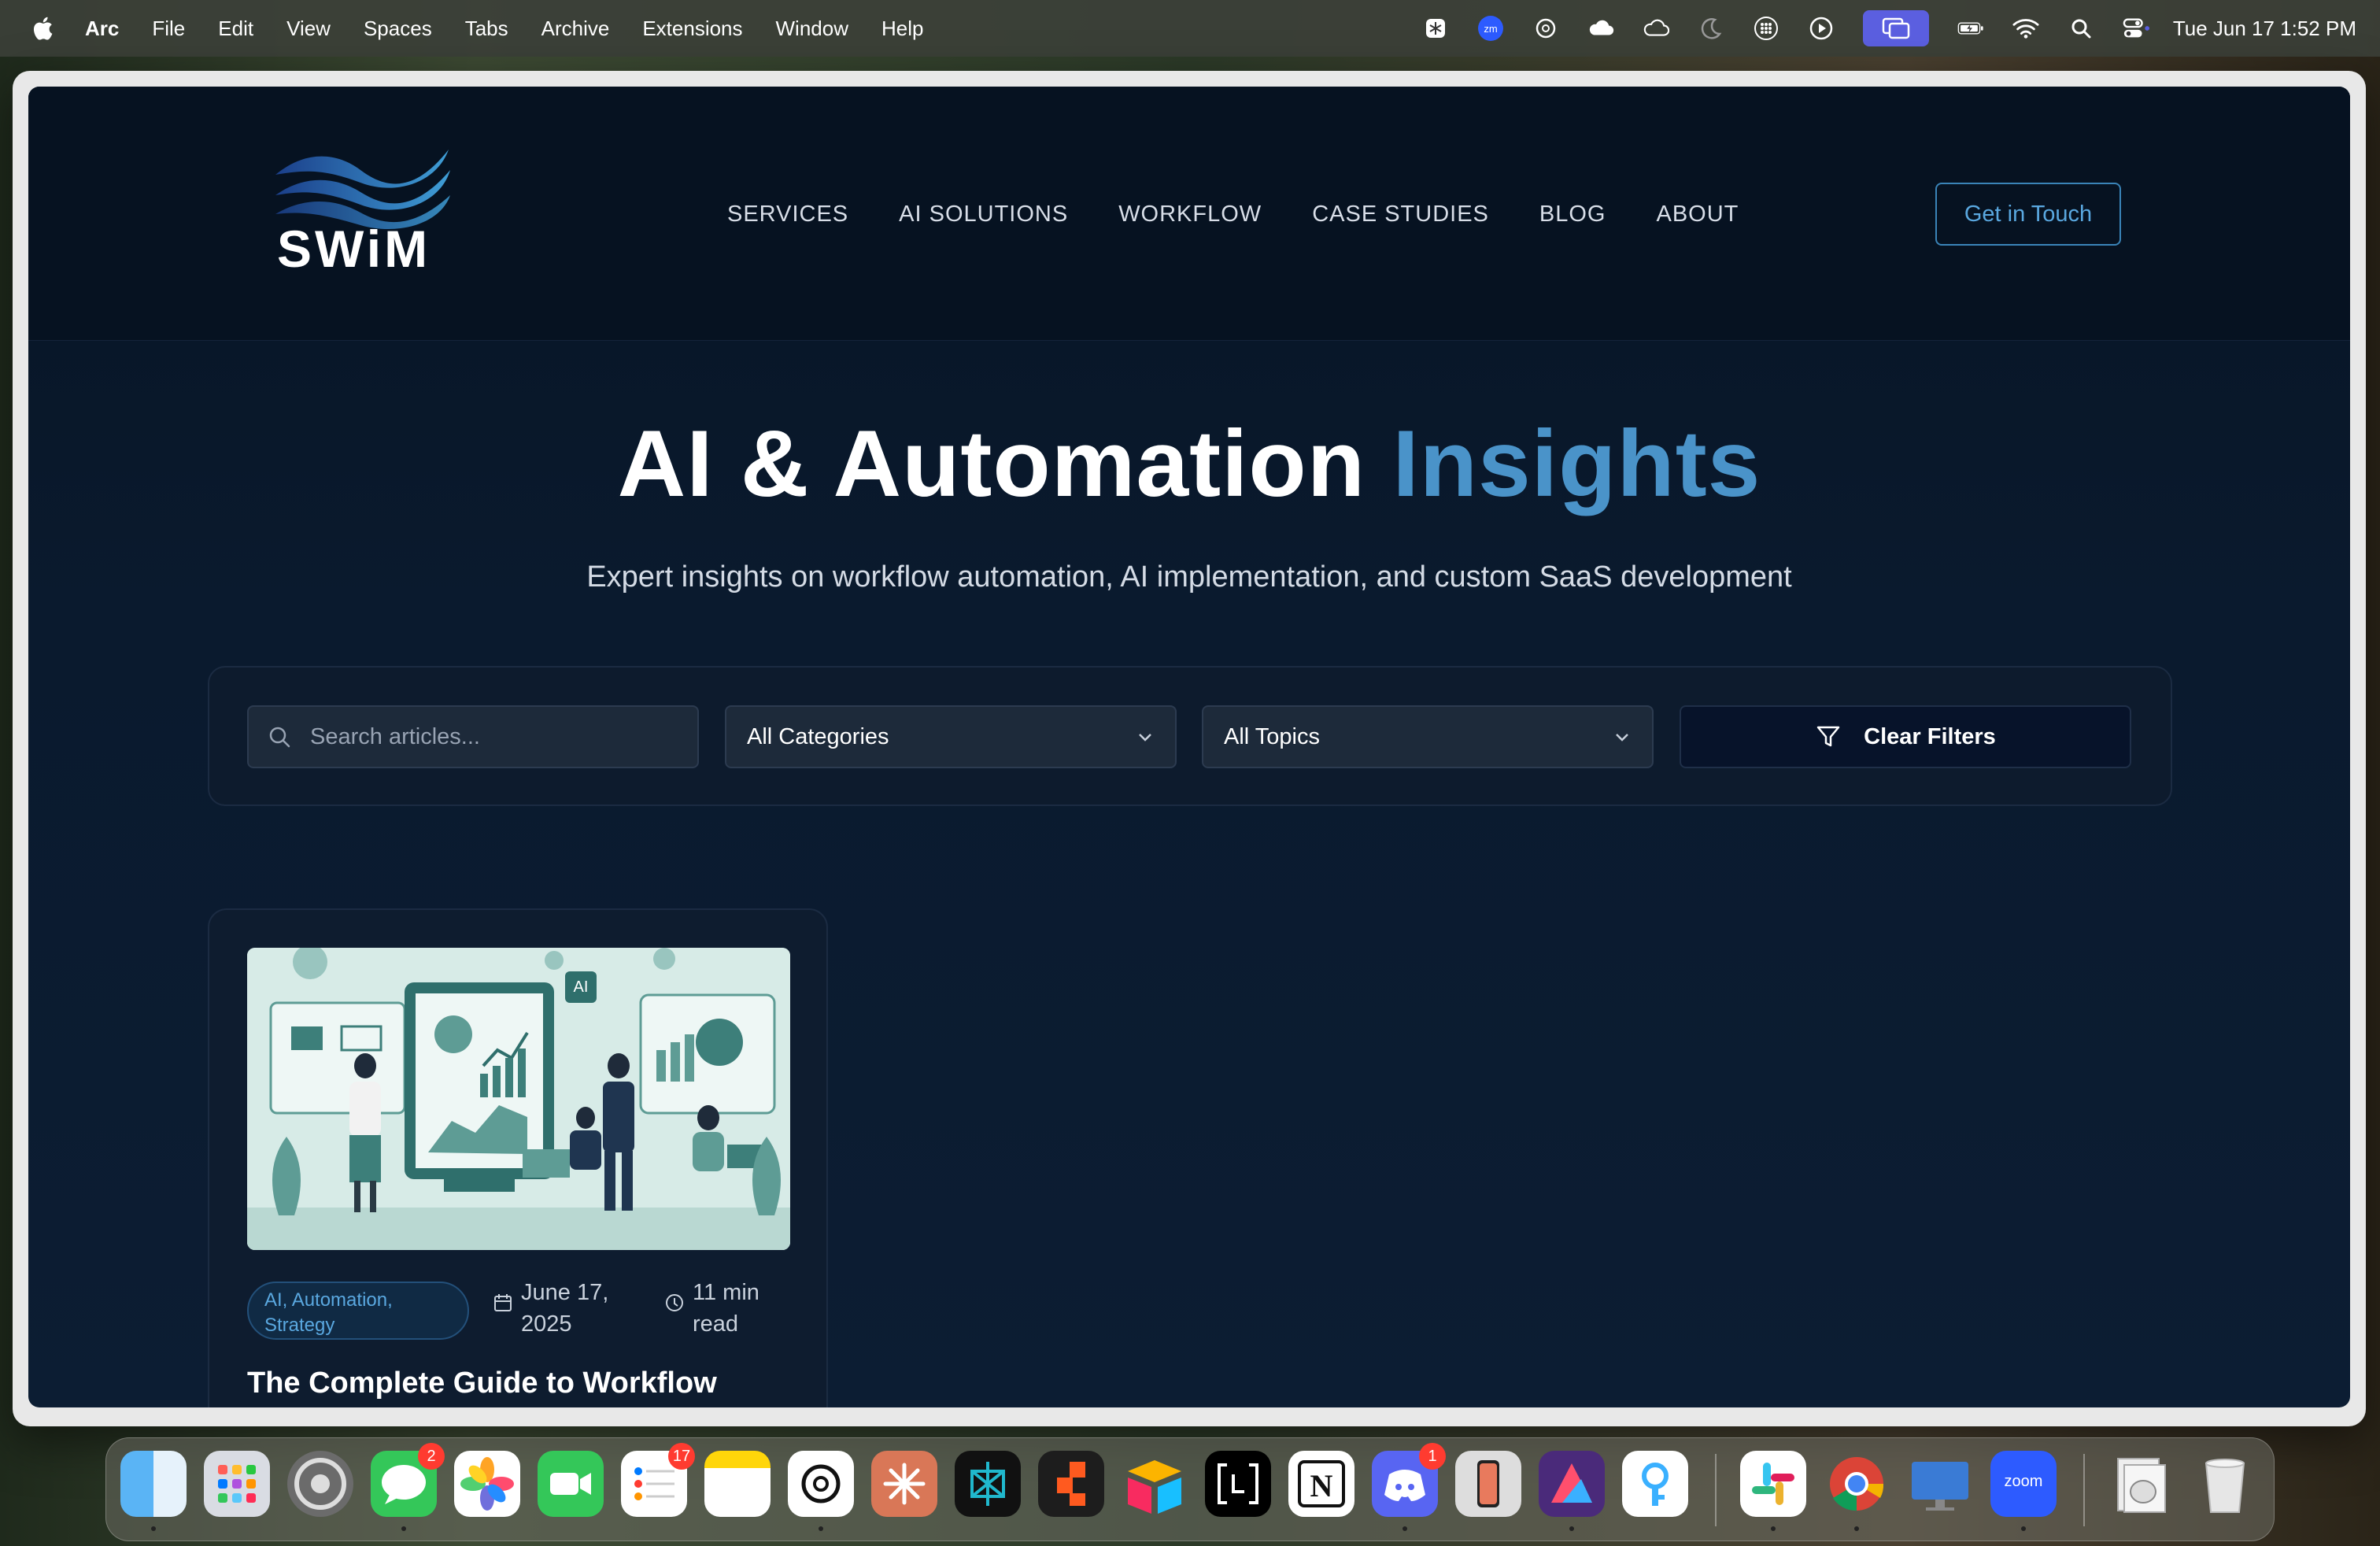  What do you see at coordinates (726, 1308) in the screenshot?
I see `article-read-text: 11 min read` at bounding box center [726, 1308].